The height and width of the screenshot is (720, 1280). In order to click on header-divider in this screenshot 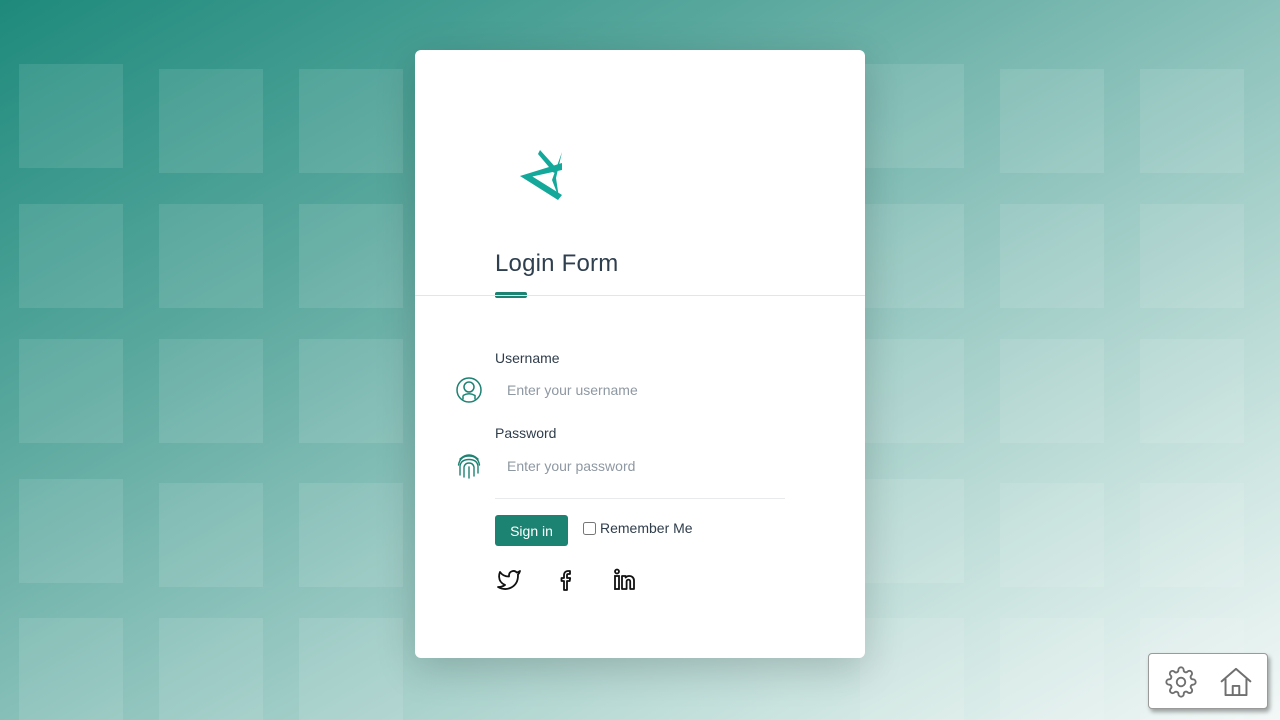, I will do `click(640, 295)`.